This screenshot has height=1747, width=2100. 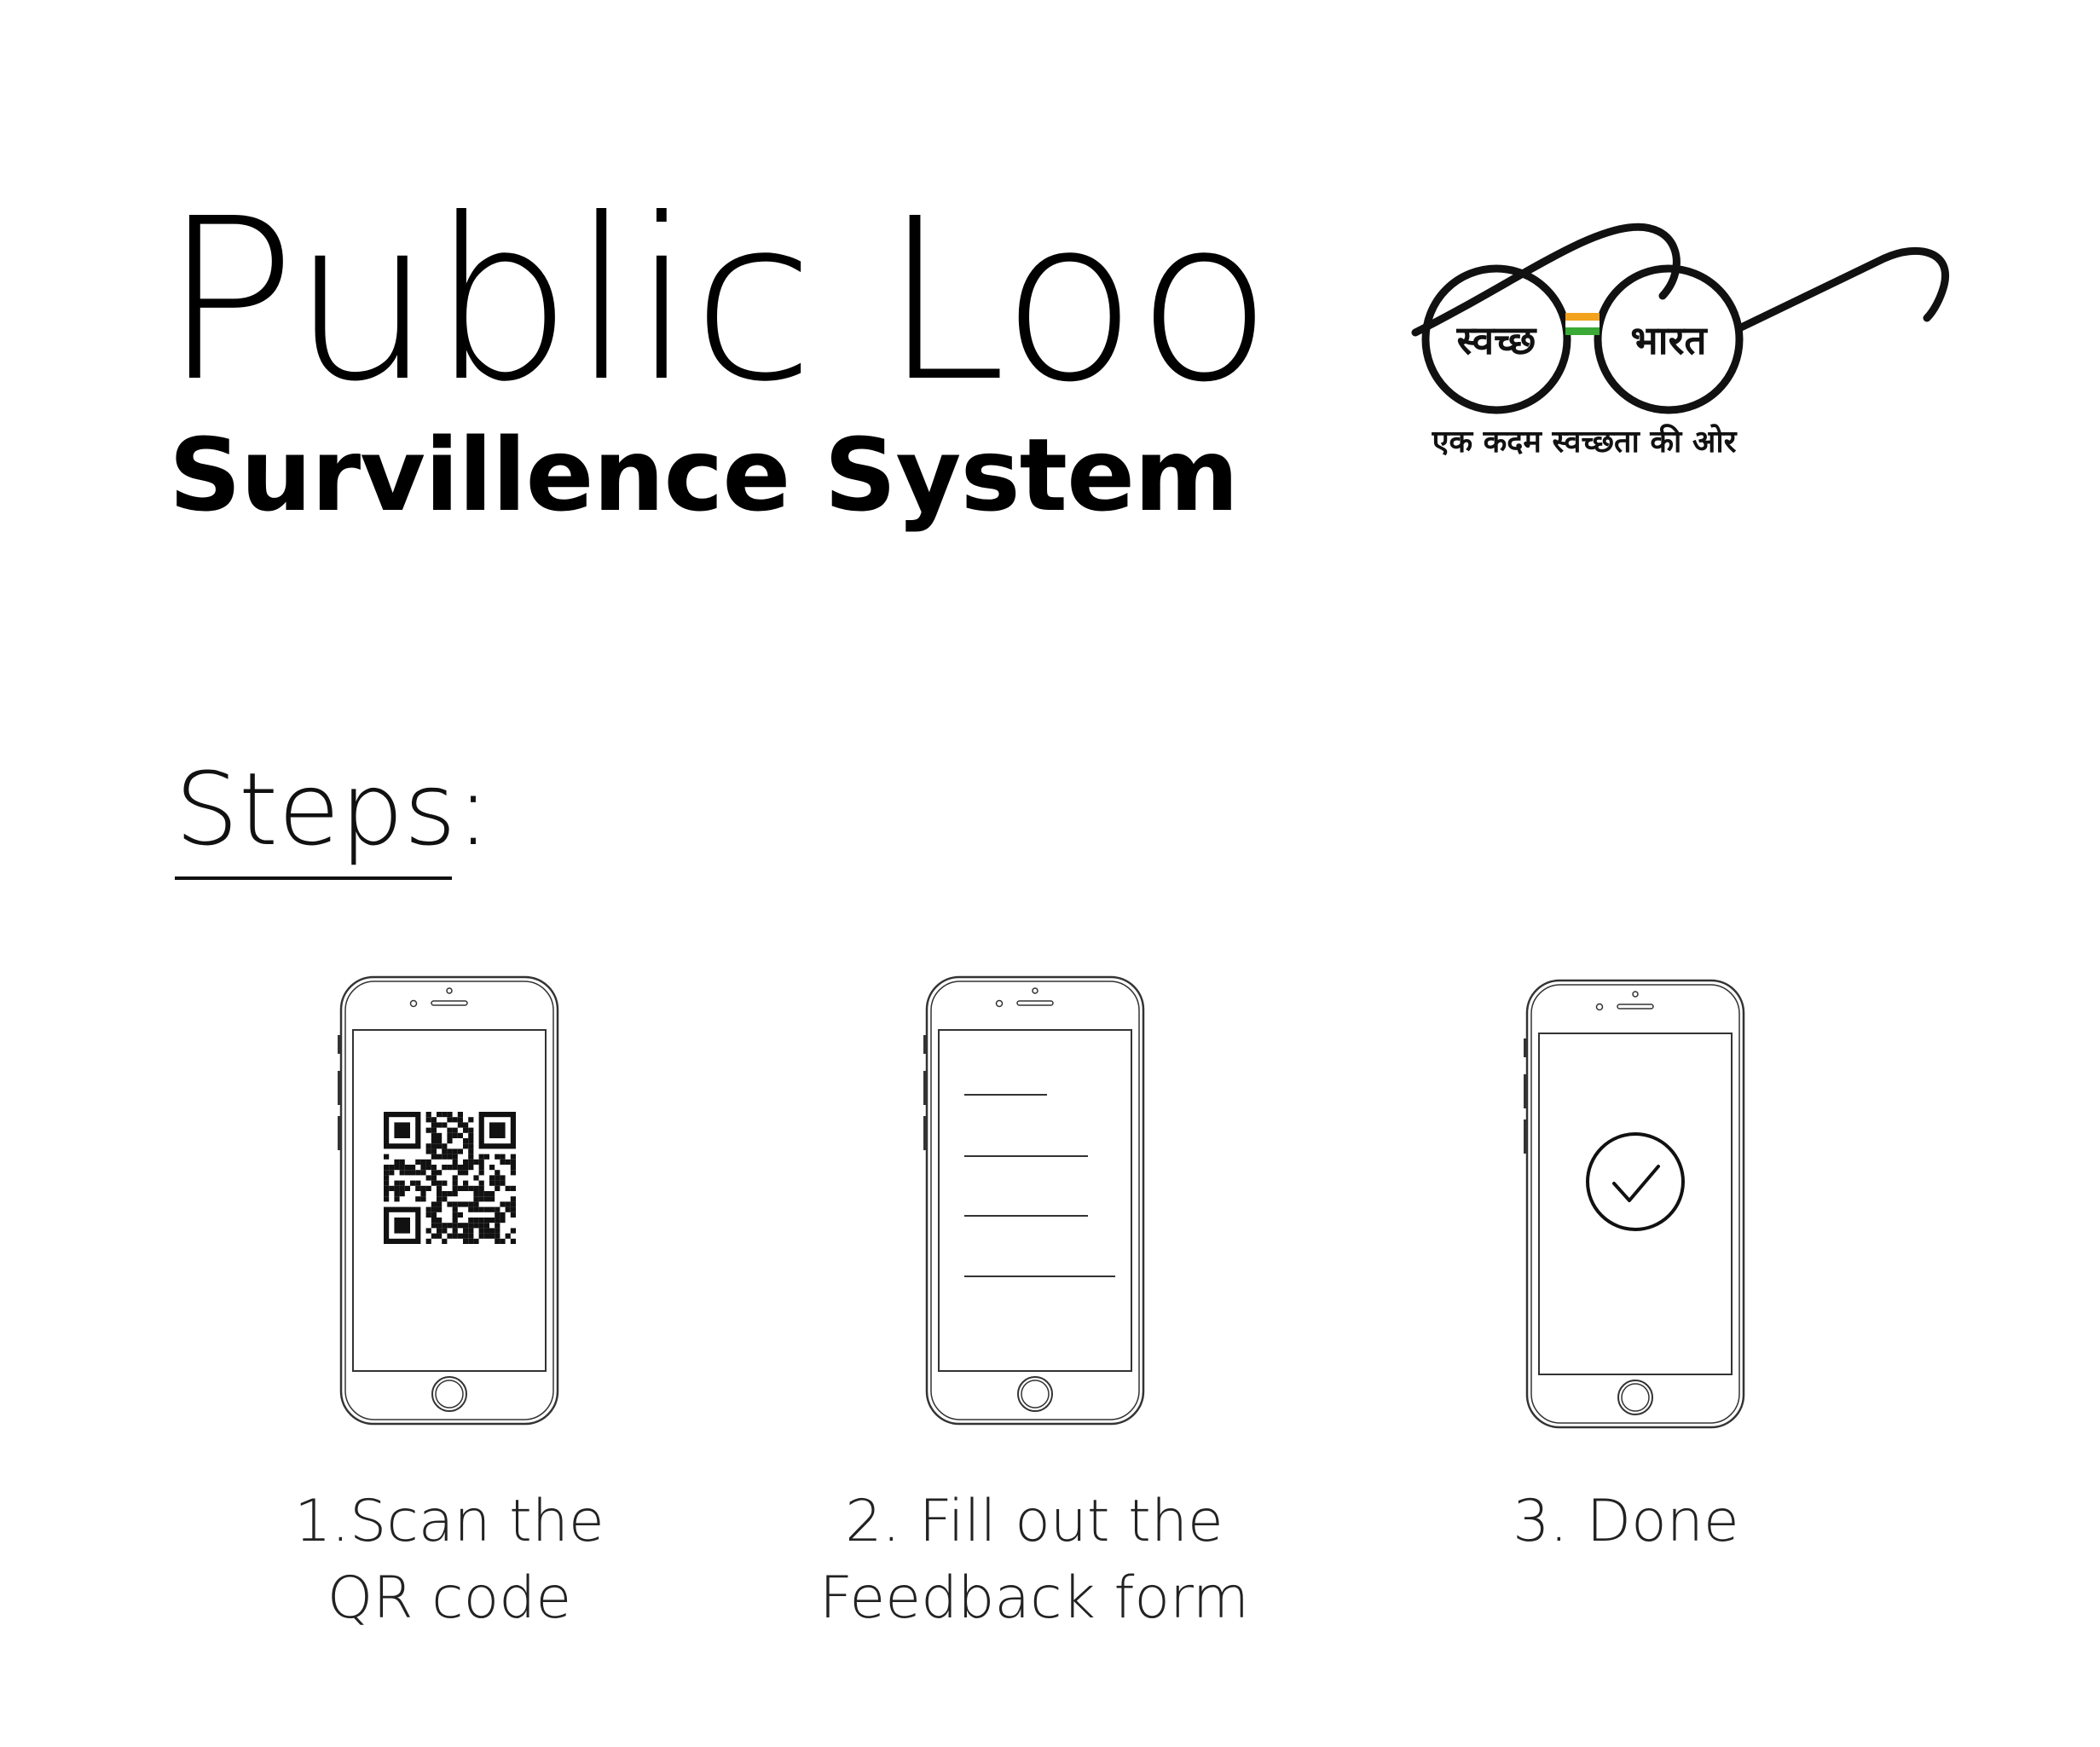 I want to click on steps-heading-underline, so click(x=313, y=878).